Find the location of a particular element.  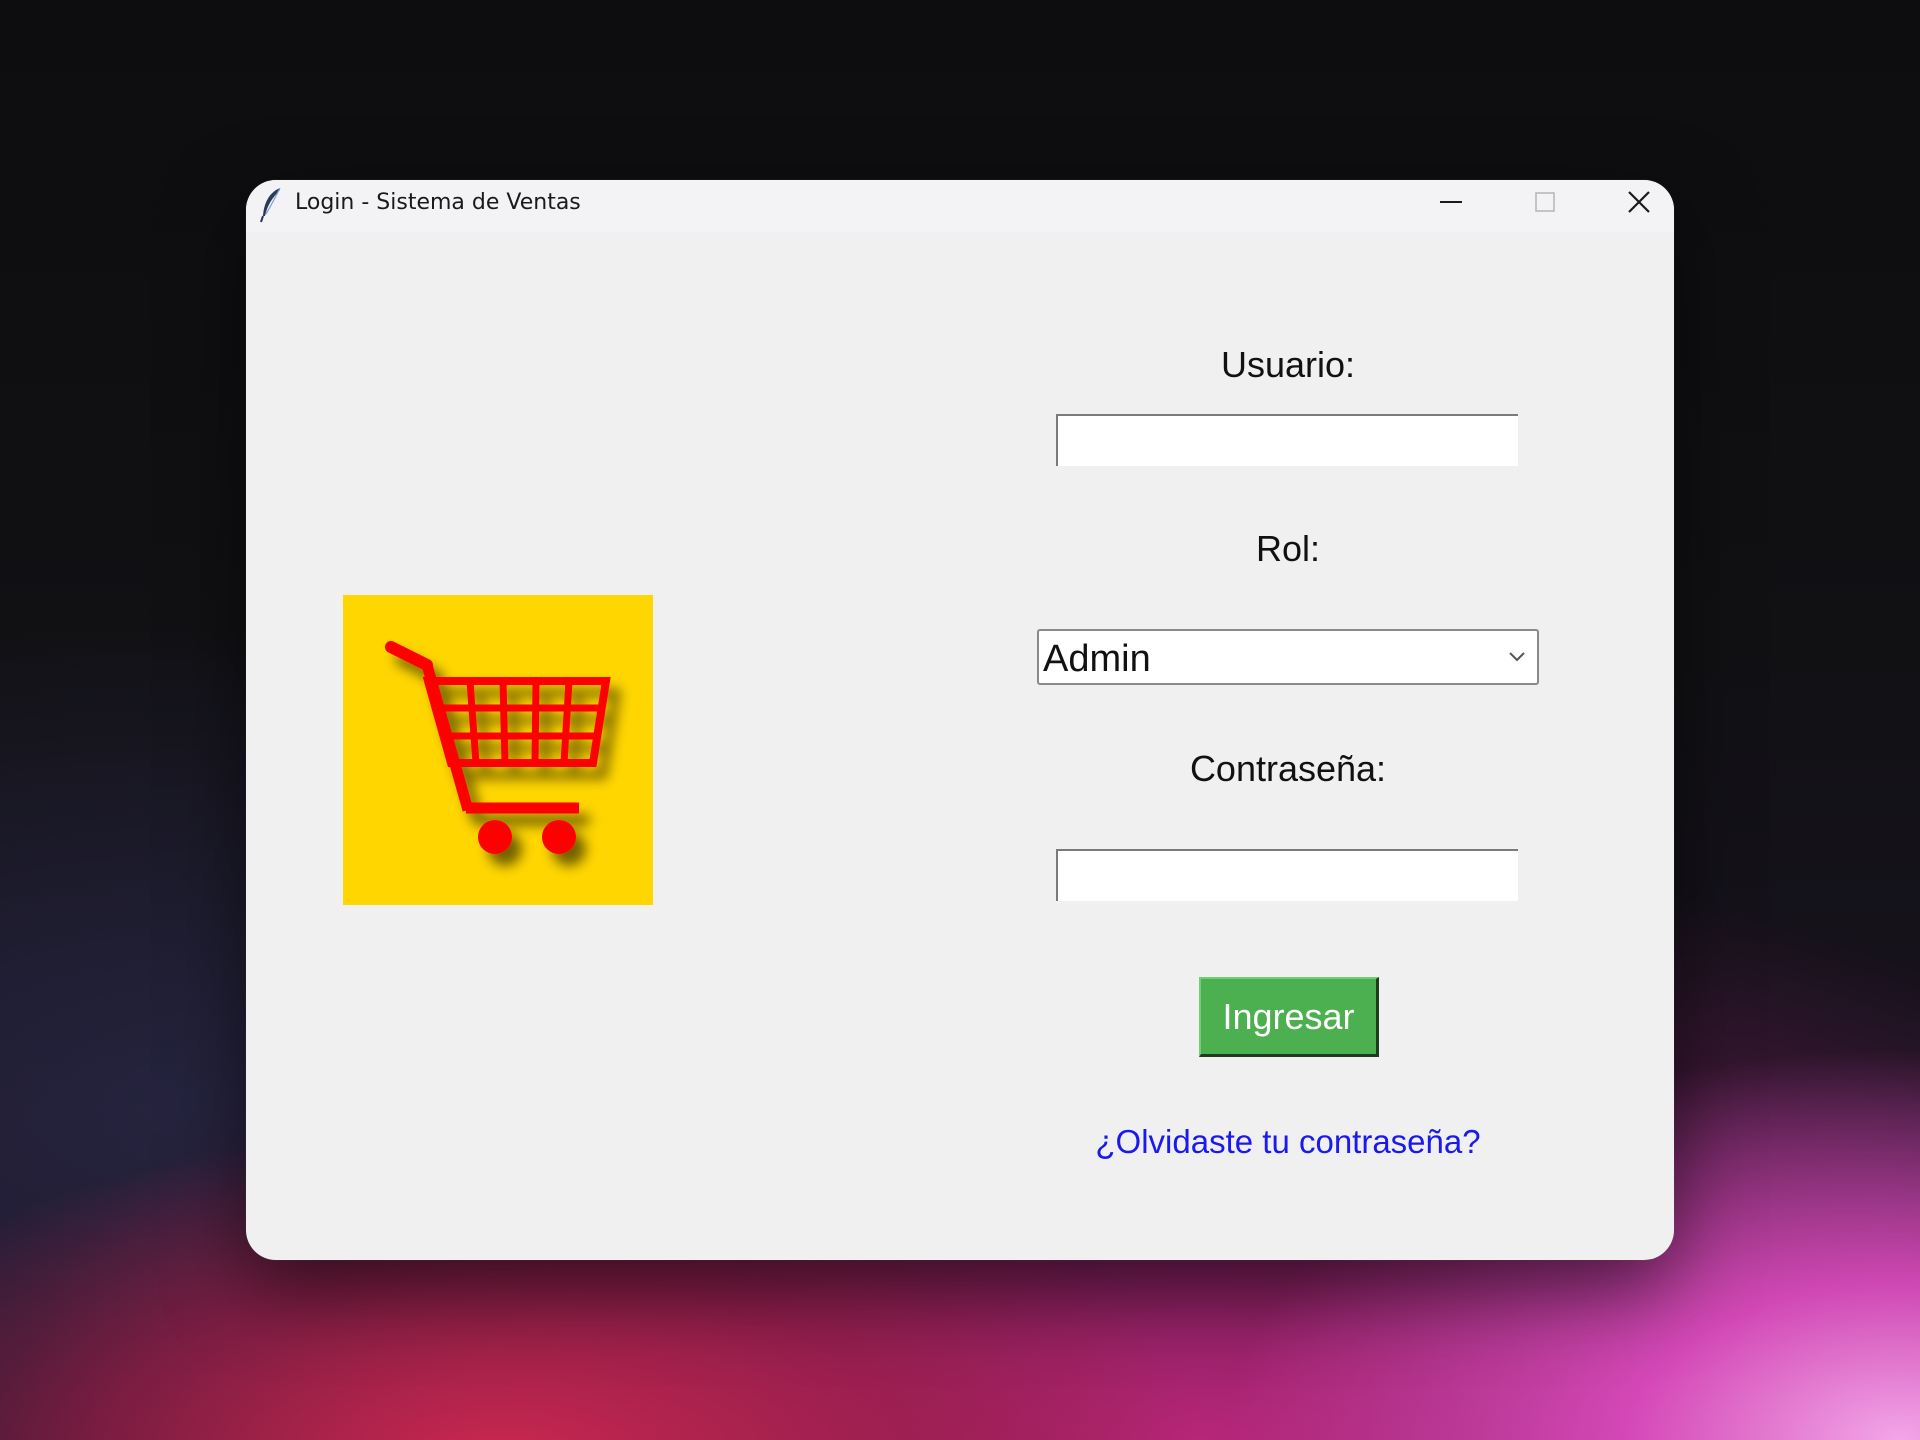

store-logo is located at coordinates (498, 750).